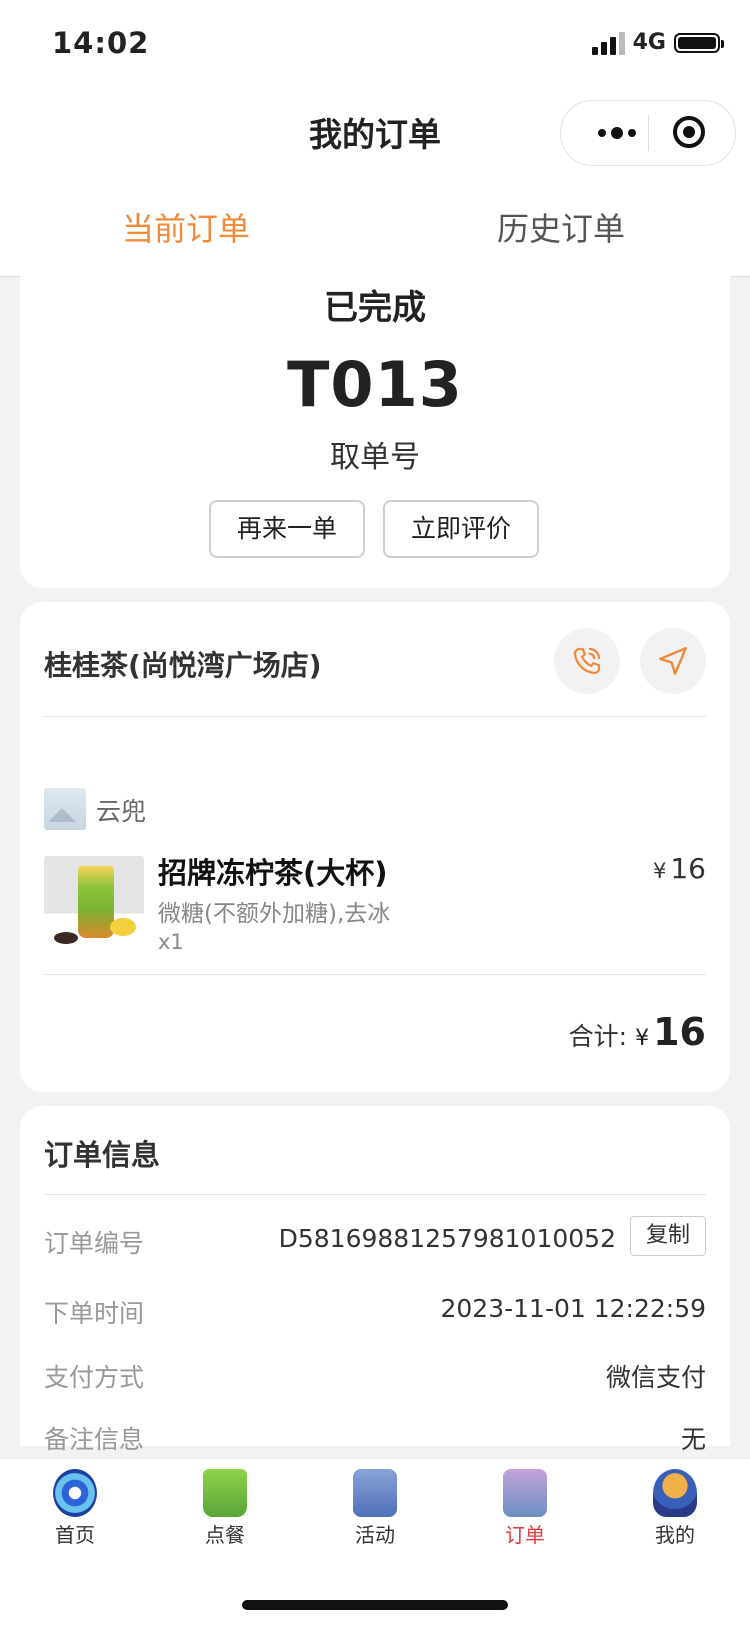 Image resolution: width=750 pixels, height=1625 pixels. Describe the element at coordinates (688, 868) in the screenshot. I see `price-value: 16` at that location.